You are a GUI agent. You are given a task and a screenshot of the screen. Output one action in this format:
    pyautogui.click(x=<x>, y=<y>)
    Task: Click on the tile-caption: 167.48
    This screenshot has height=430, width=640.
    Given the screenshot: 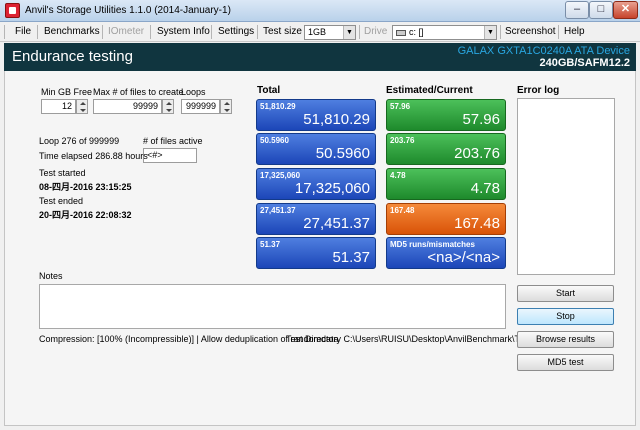 What is the action you would take?
    pyautogui.click(x=402, y=210)
    